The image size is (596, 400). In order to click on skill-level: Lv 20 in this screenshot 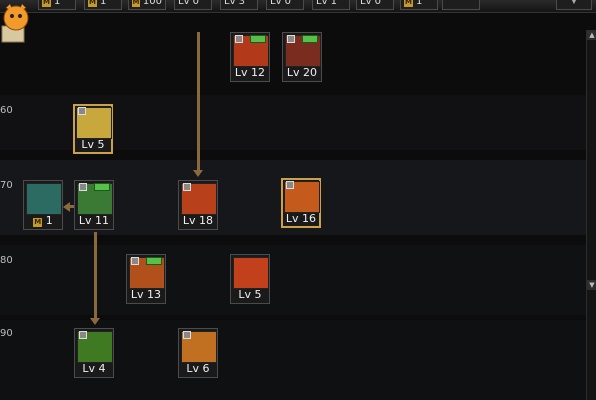, I will do `click(302, 72)`.